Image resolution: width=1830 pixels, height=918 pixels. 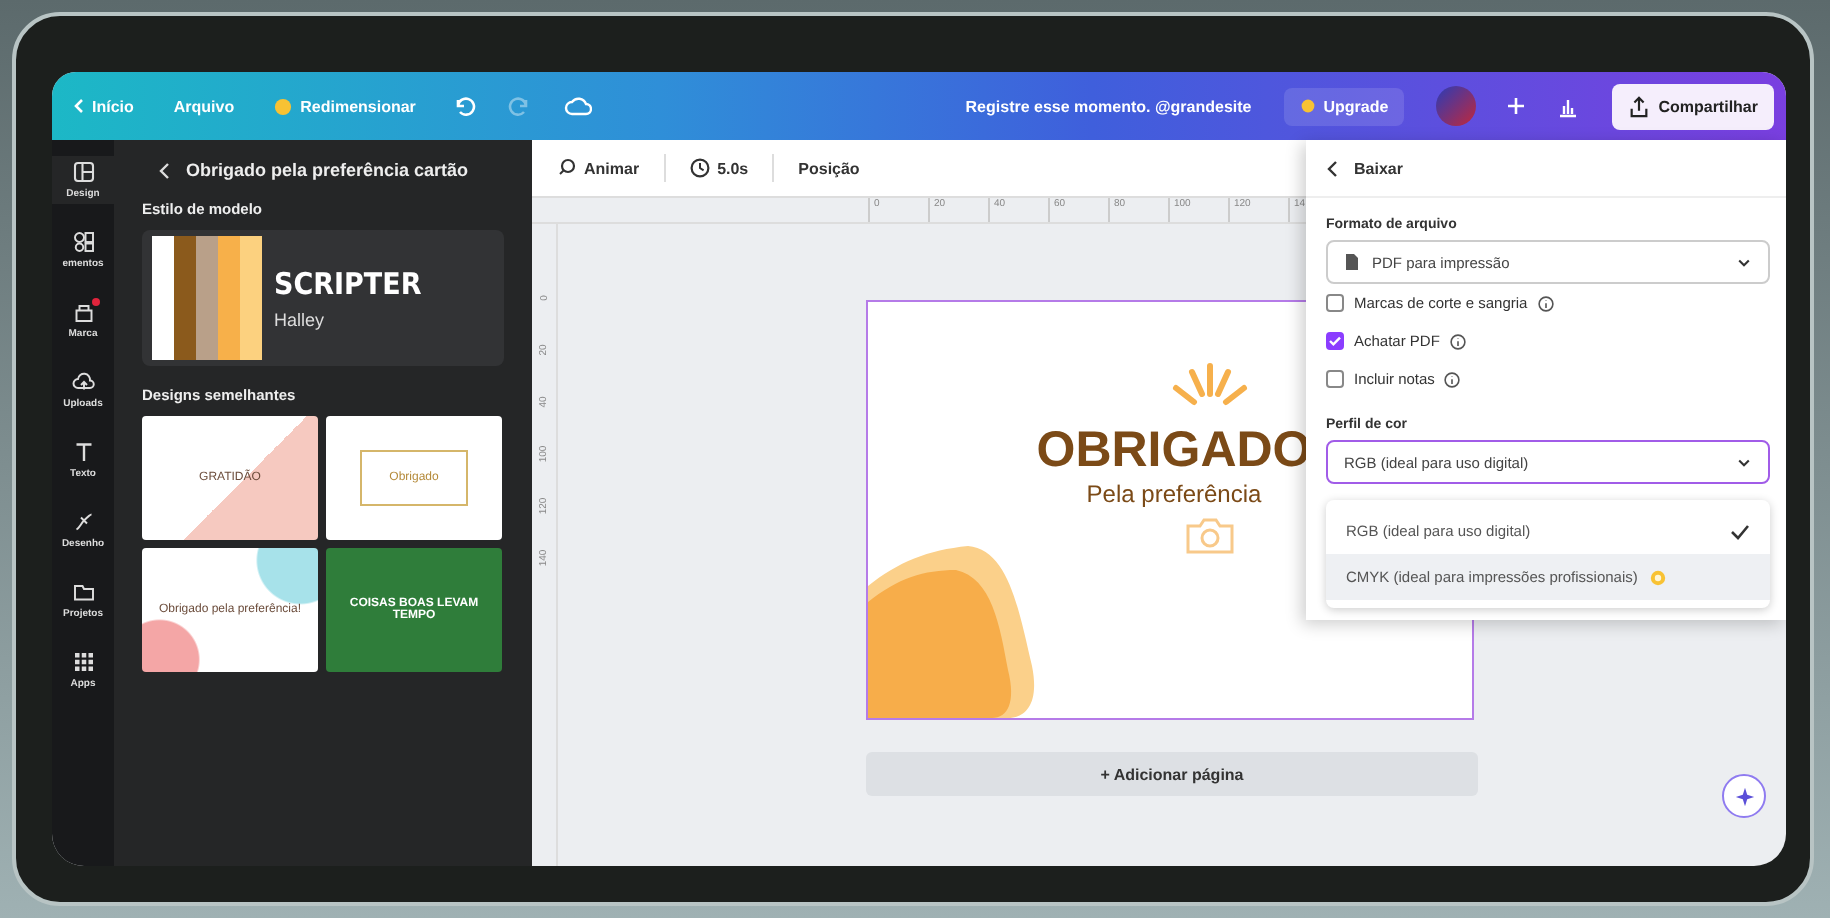 What do you see at coordinates (598, 168) in the screenshot?
I see `toolbar-button: Animar` at bounding box center [598, 168].